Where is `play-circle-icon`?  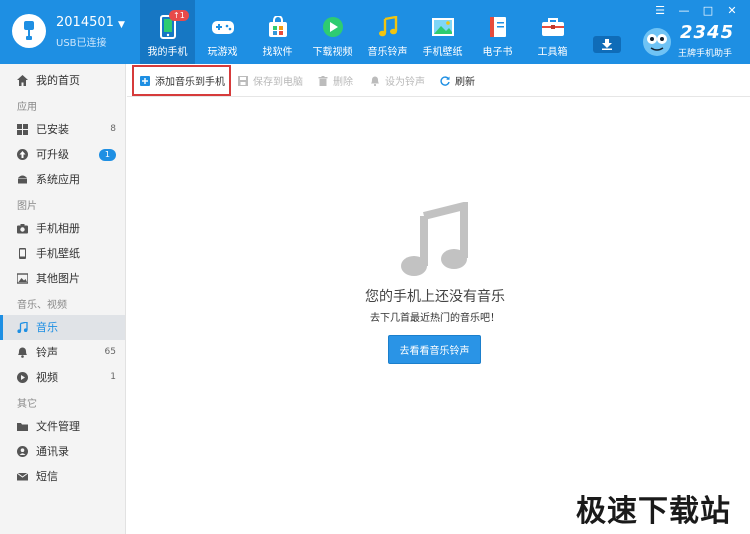 play-circle-icon is located at coordinates (22, 377).